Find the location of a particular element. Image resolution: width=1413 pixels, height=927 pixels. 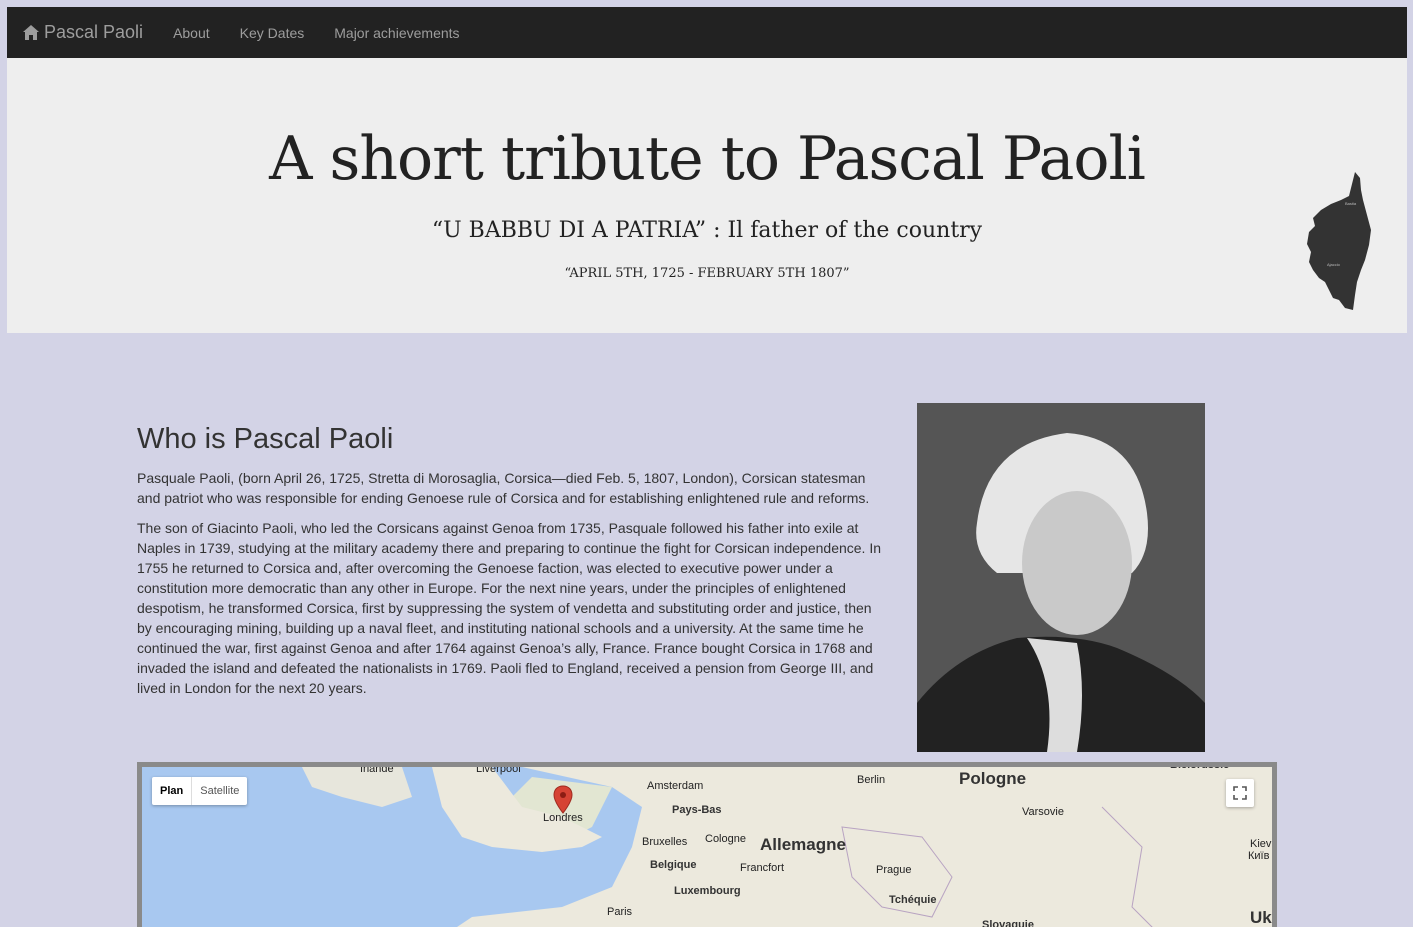

nav-major-achievements: Major achievements is located at coordinates (396, 33).